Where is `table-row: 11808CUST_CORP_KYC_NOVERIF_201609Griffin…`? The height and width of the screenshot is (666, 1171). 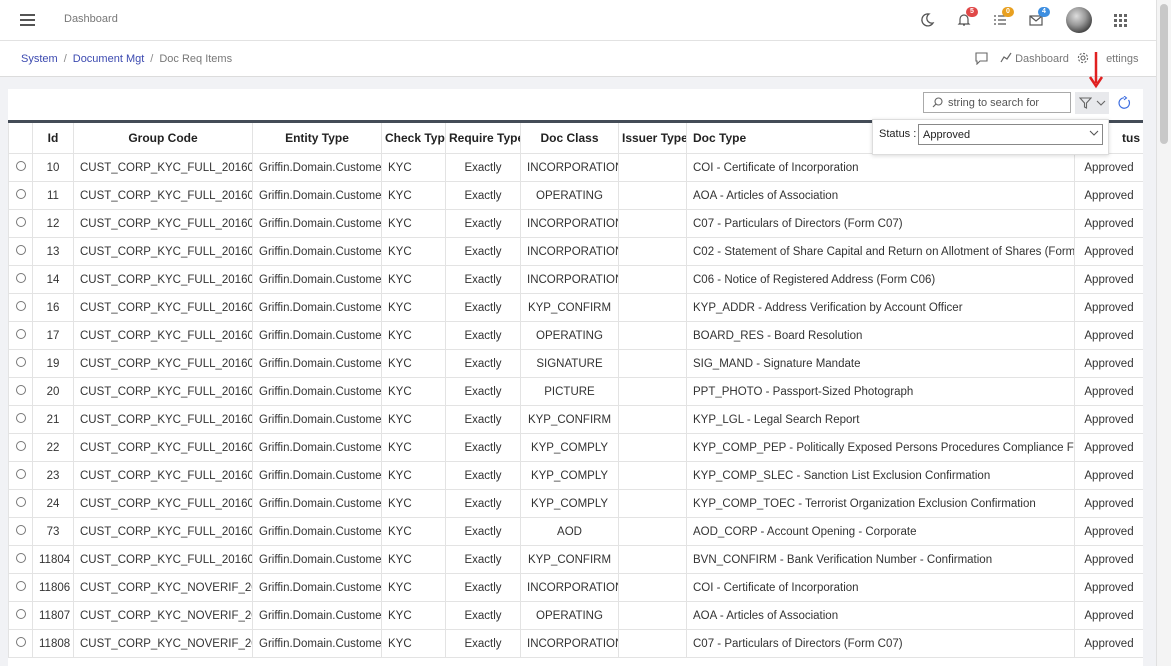
table-row: 11808CUST_CORP_KYC_NOVERIF_201609Griffin… is located at coordinates (575, 643).